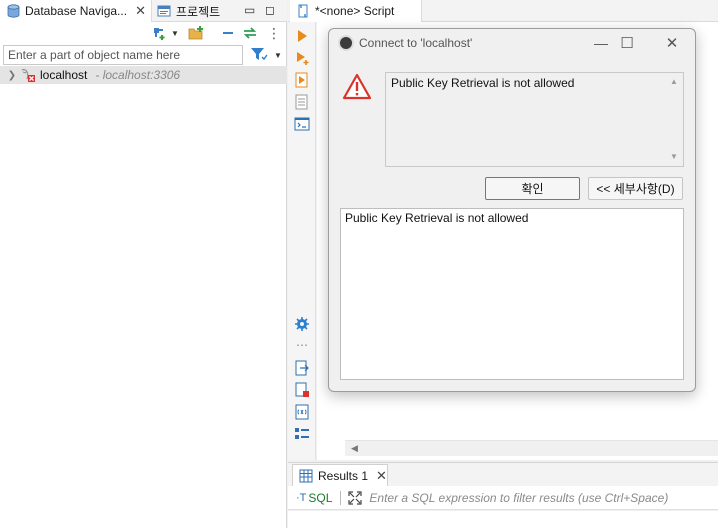  Describe the element at coordinates (13, 11) in the screenshot. I see `database-icon` at that location.